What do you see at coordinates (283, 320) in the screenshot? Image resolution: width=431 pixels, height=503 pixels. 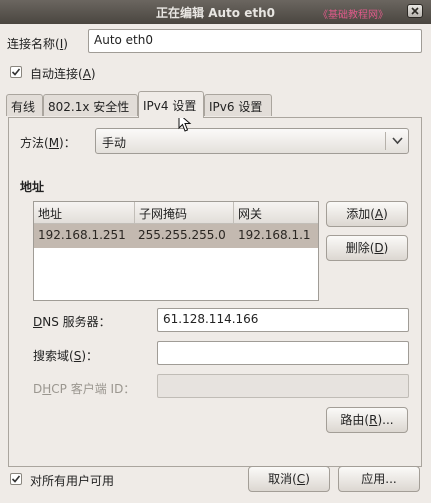 I see `dns-servers-input: 61.128.114.166` at bounding box center [283, 320].